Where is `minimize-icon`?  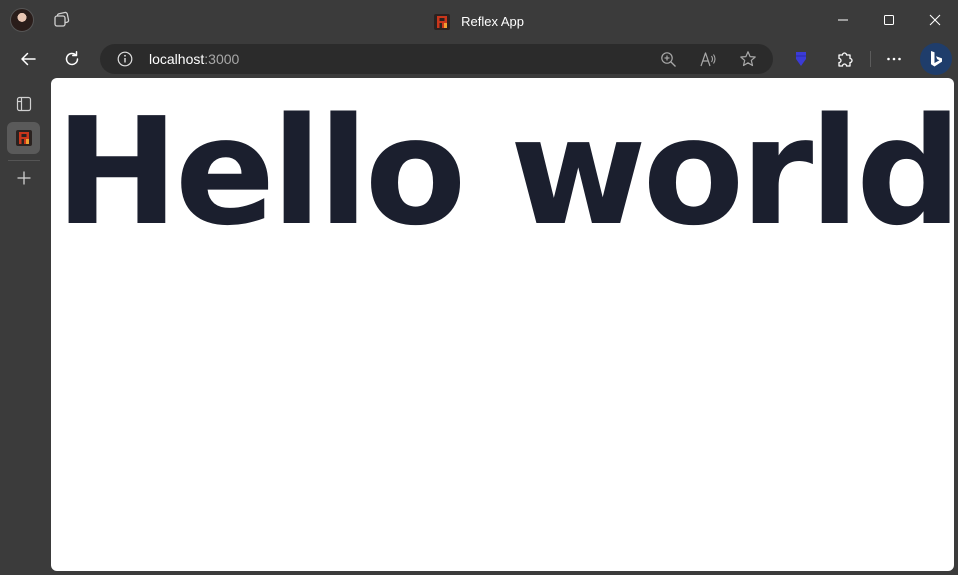 minimize-icon is located at coordinates (843, 20).